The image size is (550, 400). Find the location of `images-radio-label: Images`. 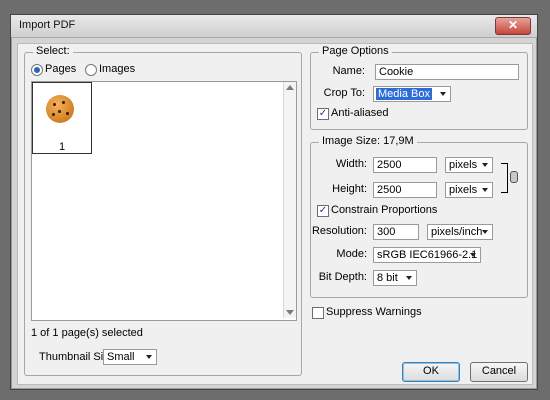

images-radio-label: Images is located at coordinates (117, 69).